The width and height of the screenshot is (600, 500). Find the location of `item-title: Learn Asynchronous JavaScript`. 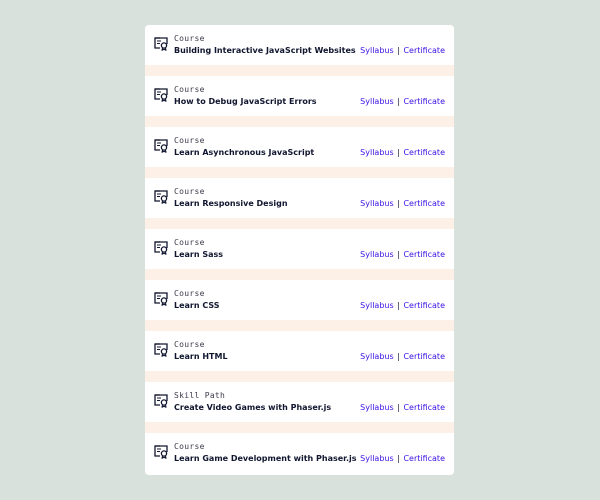

item-title: Learn Asynchronous JavaScript is located at coordinates (244, 152).